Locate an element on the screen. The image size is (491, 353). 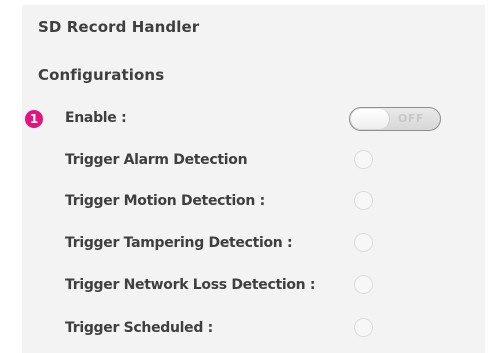
toggle-state-text: OFF is located at coordinates (411, 118).